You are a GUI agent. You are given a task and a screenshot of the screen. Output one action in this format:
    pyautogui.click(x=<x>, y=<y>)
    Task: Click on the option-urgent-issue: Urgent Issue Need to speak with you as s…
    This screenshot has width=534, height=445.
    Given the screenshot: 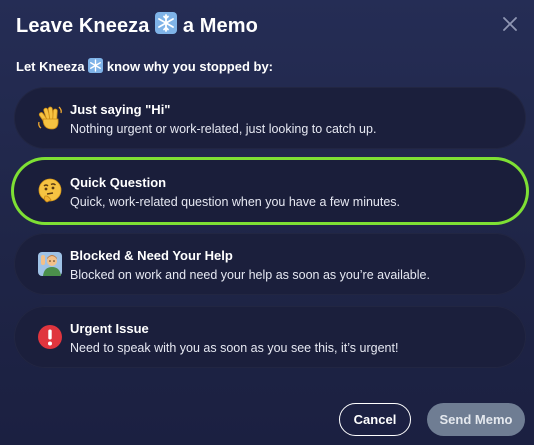 What is the action you would take?
    pyautogui.click(x=270, y=337)
    